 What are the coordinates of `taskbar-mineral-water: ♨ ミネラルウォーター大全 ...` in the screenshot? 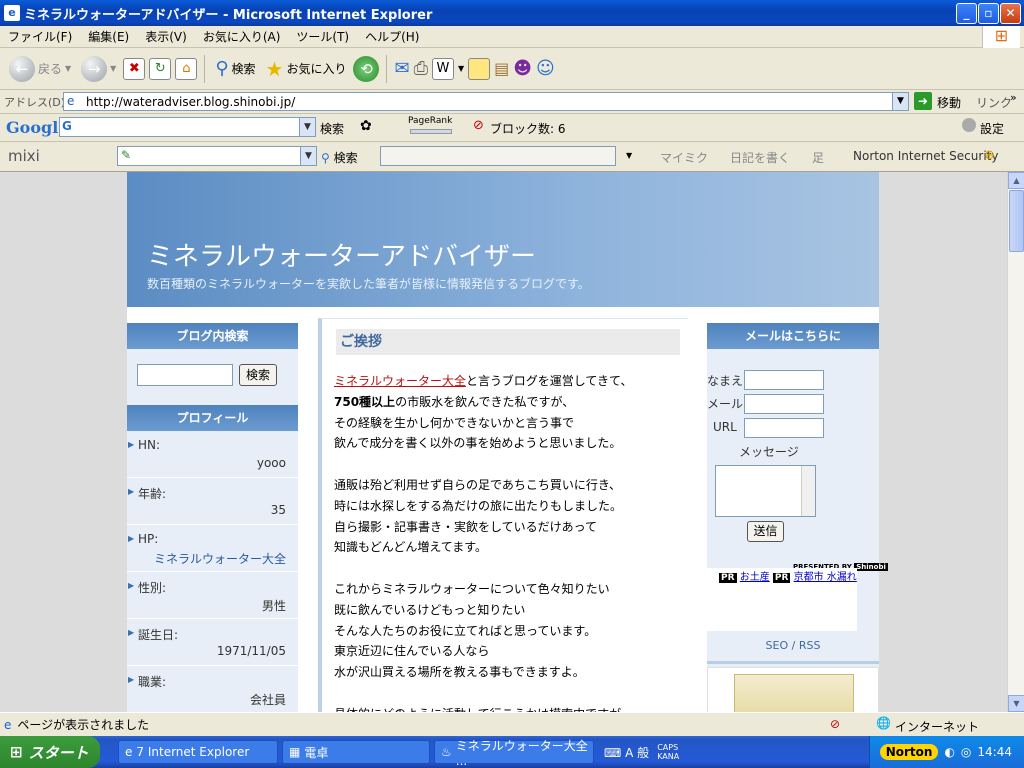 It's located at (514, 753).